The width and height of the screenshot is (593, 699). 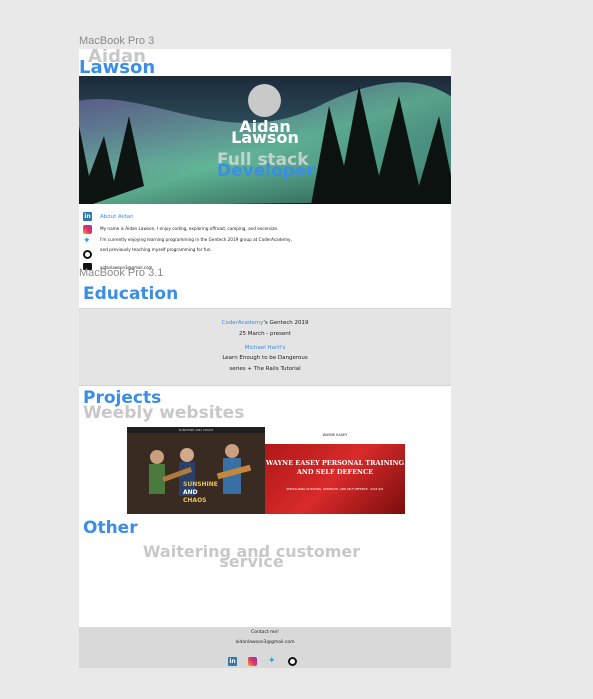 I want to click on social-icon-column: in ✦, so click(x=88, y=242).